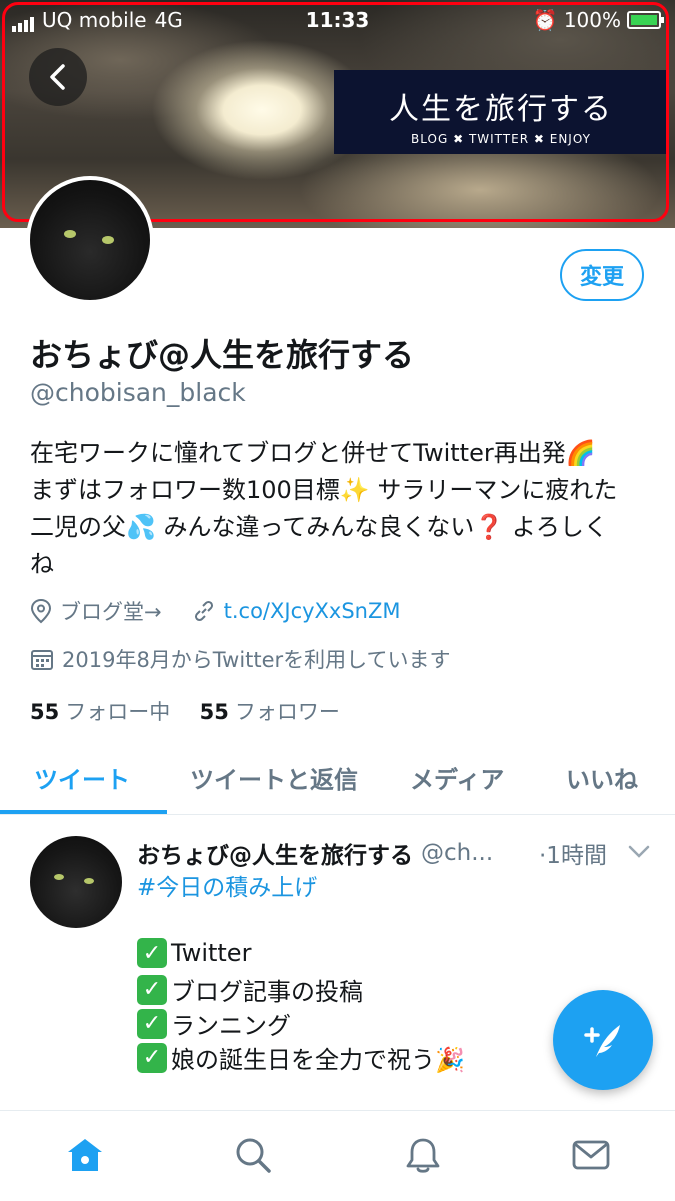  I want to click on following-count: 55, so click(45, 712).